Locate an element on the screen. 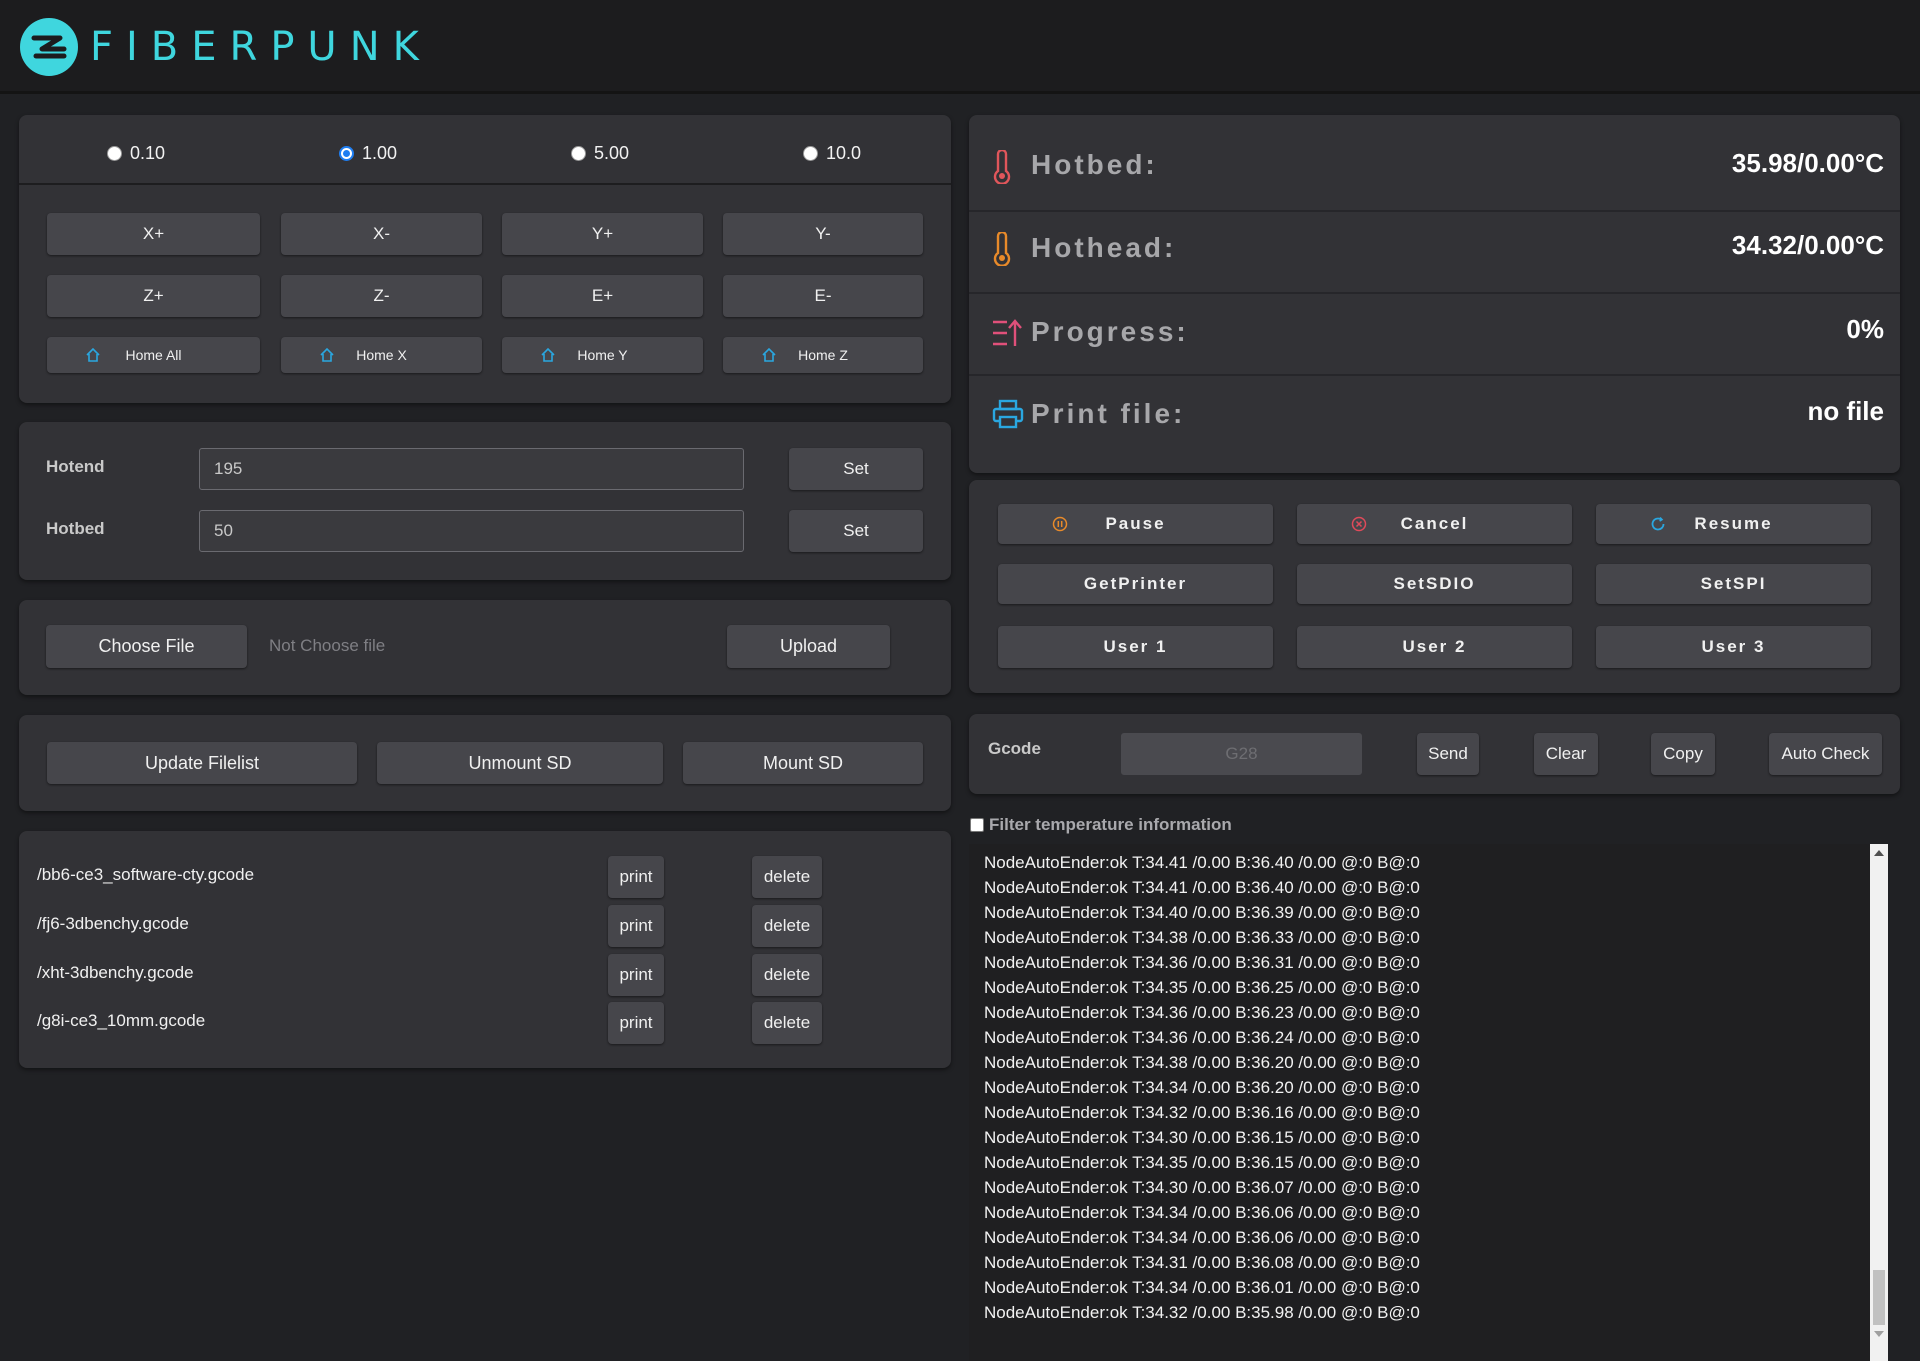 This screenshot has width=1920, height=1361. printer-icon is located at coordinates (1008, 414).